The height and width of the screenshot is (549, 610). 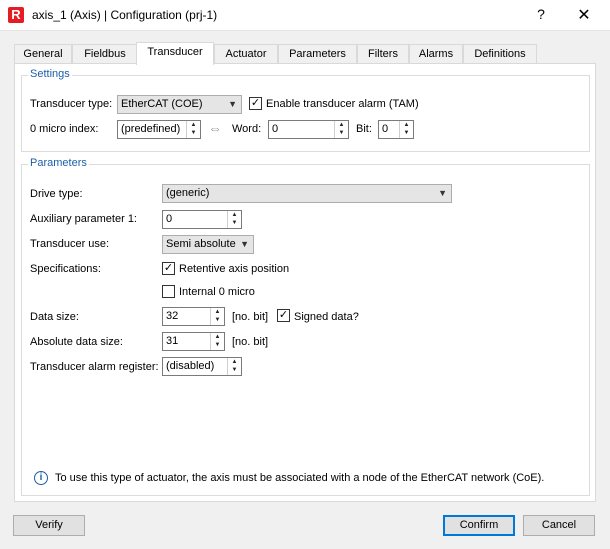 I want to click on word-label: Word:, so click(x=247, y=129).